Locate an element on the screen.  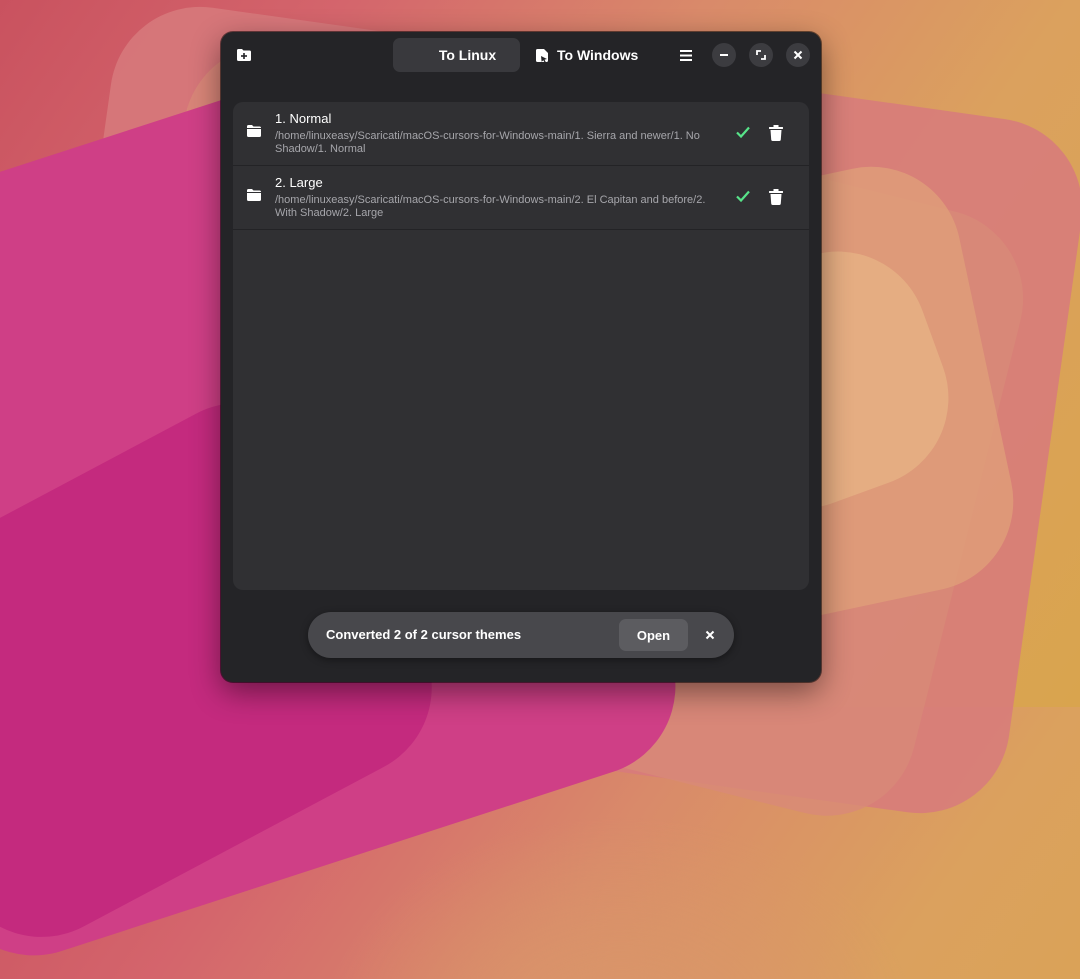
minimize-button is located at coordinates (724, 55).